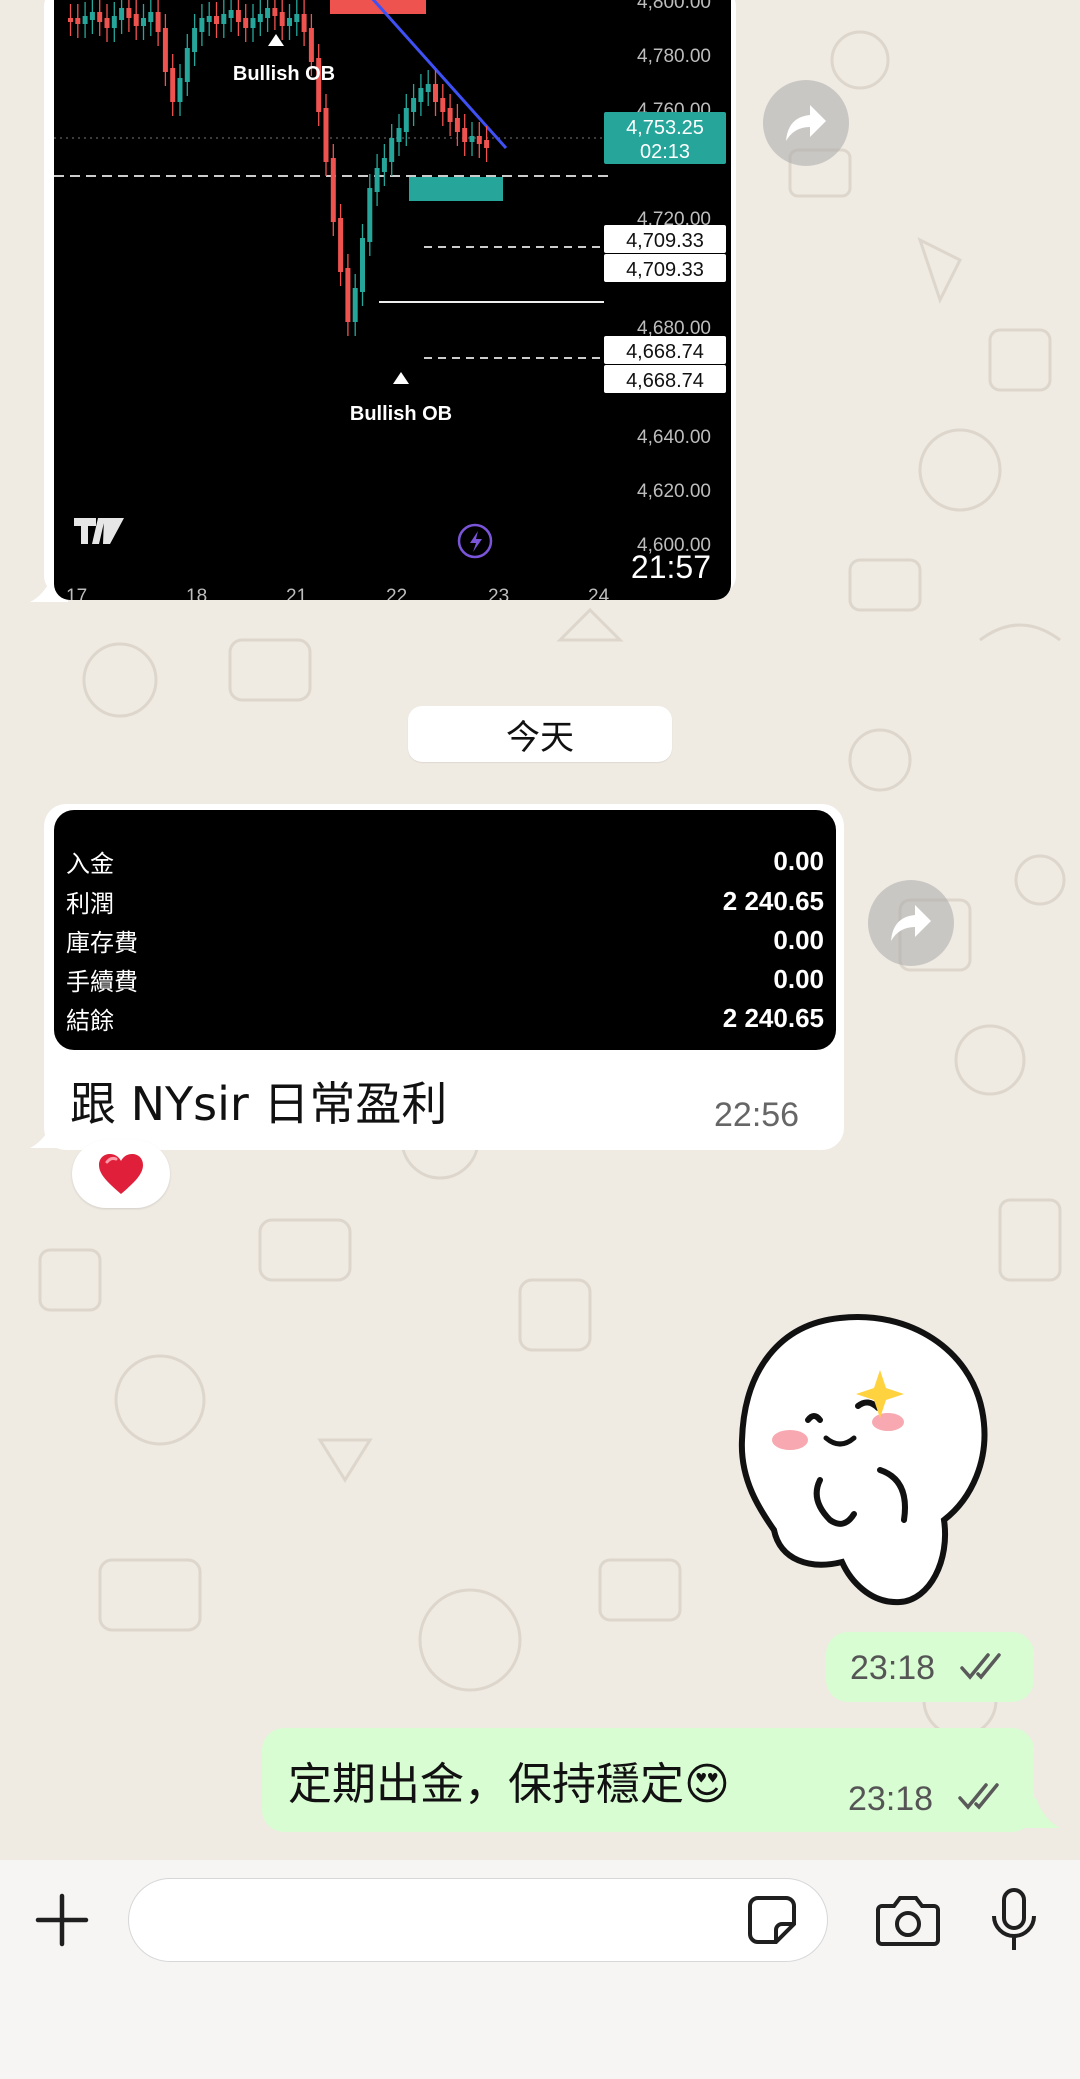 The width and height of the screenshot is (1080, 2079). Describe the element at coordinates (396, 593) in the screenshot. I see `date-axis-label: 22` at that location.